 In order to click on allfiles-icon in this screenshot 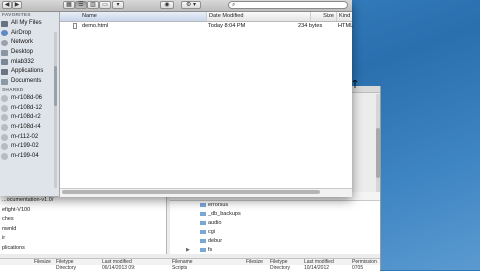, I will do `click(4, 23)`.